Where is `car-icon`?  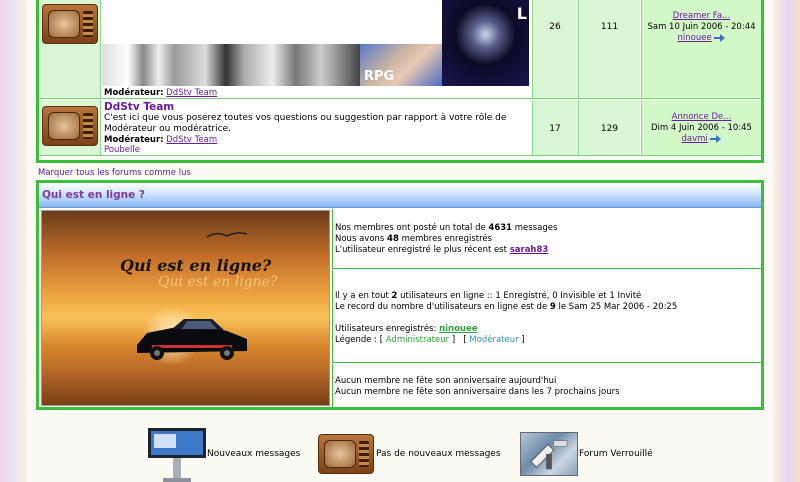
car-icon is located at coordinates (192, 339).